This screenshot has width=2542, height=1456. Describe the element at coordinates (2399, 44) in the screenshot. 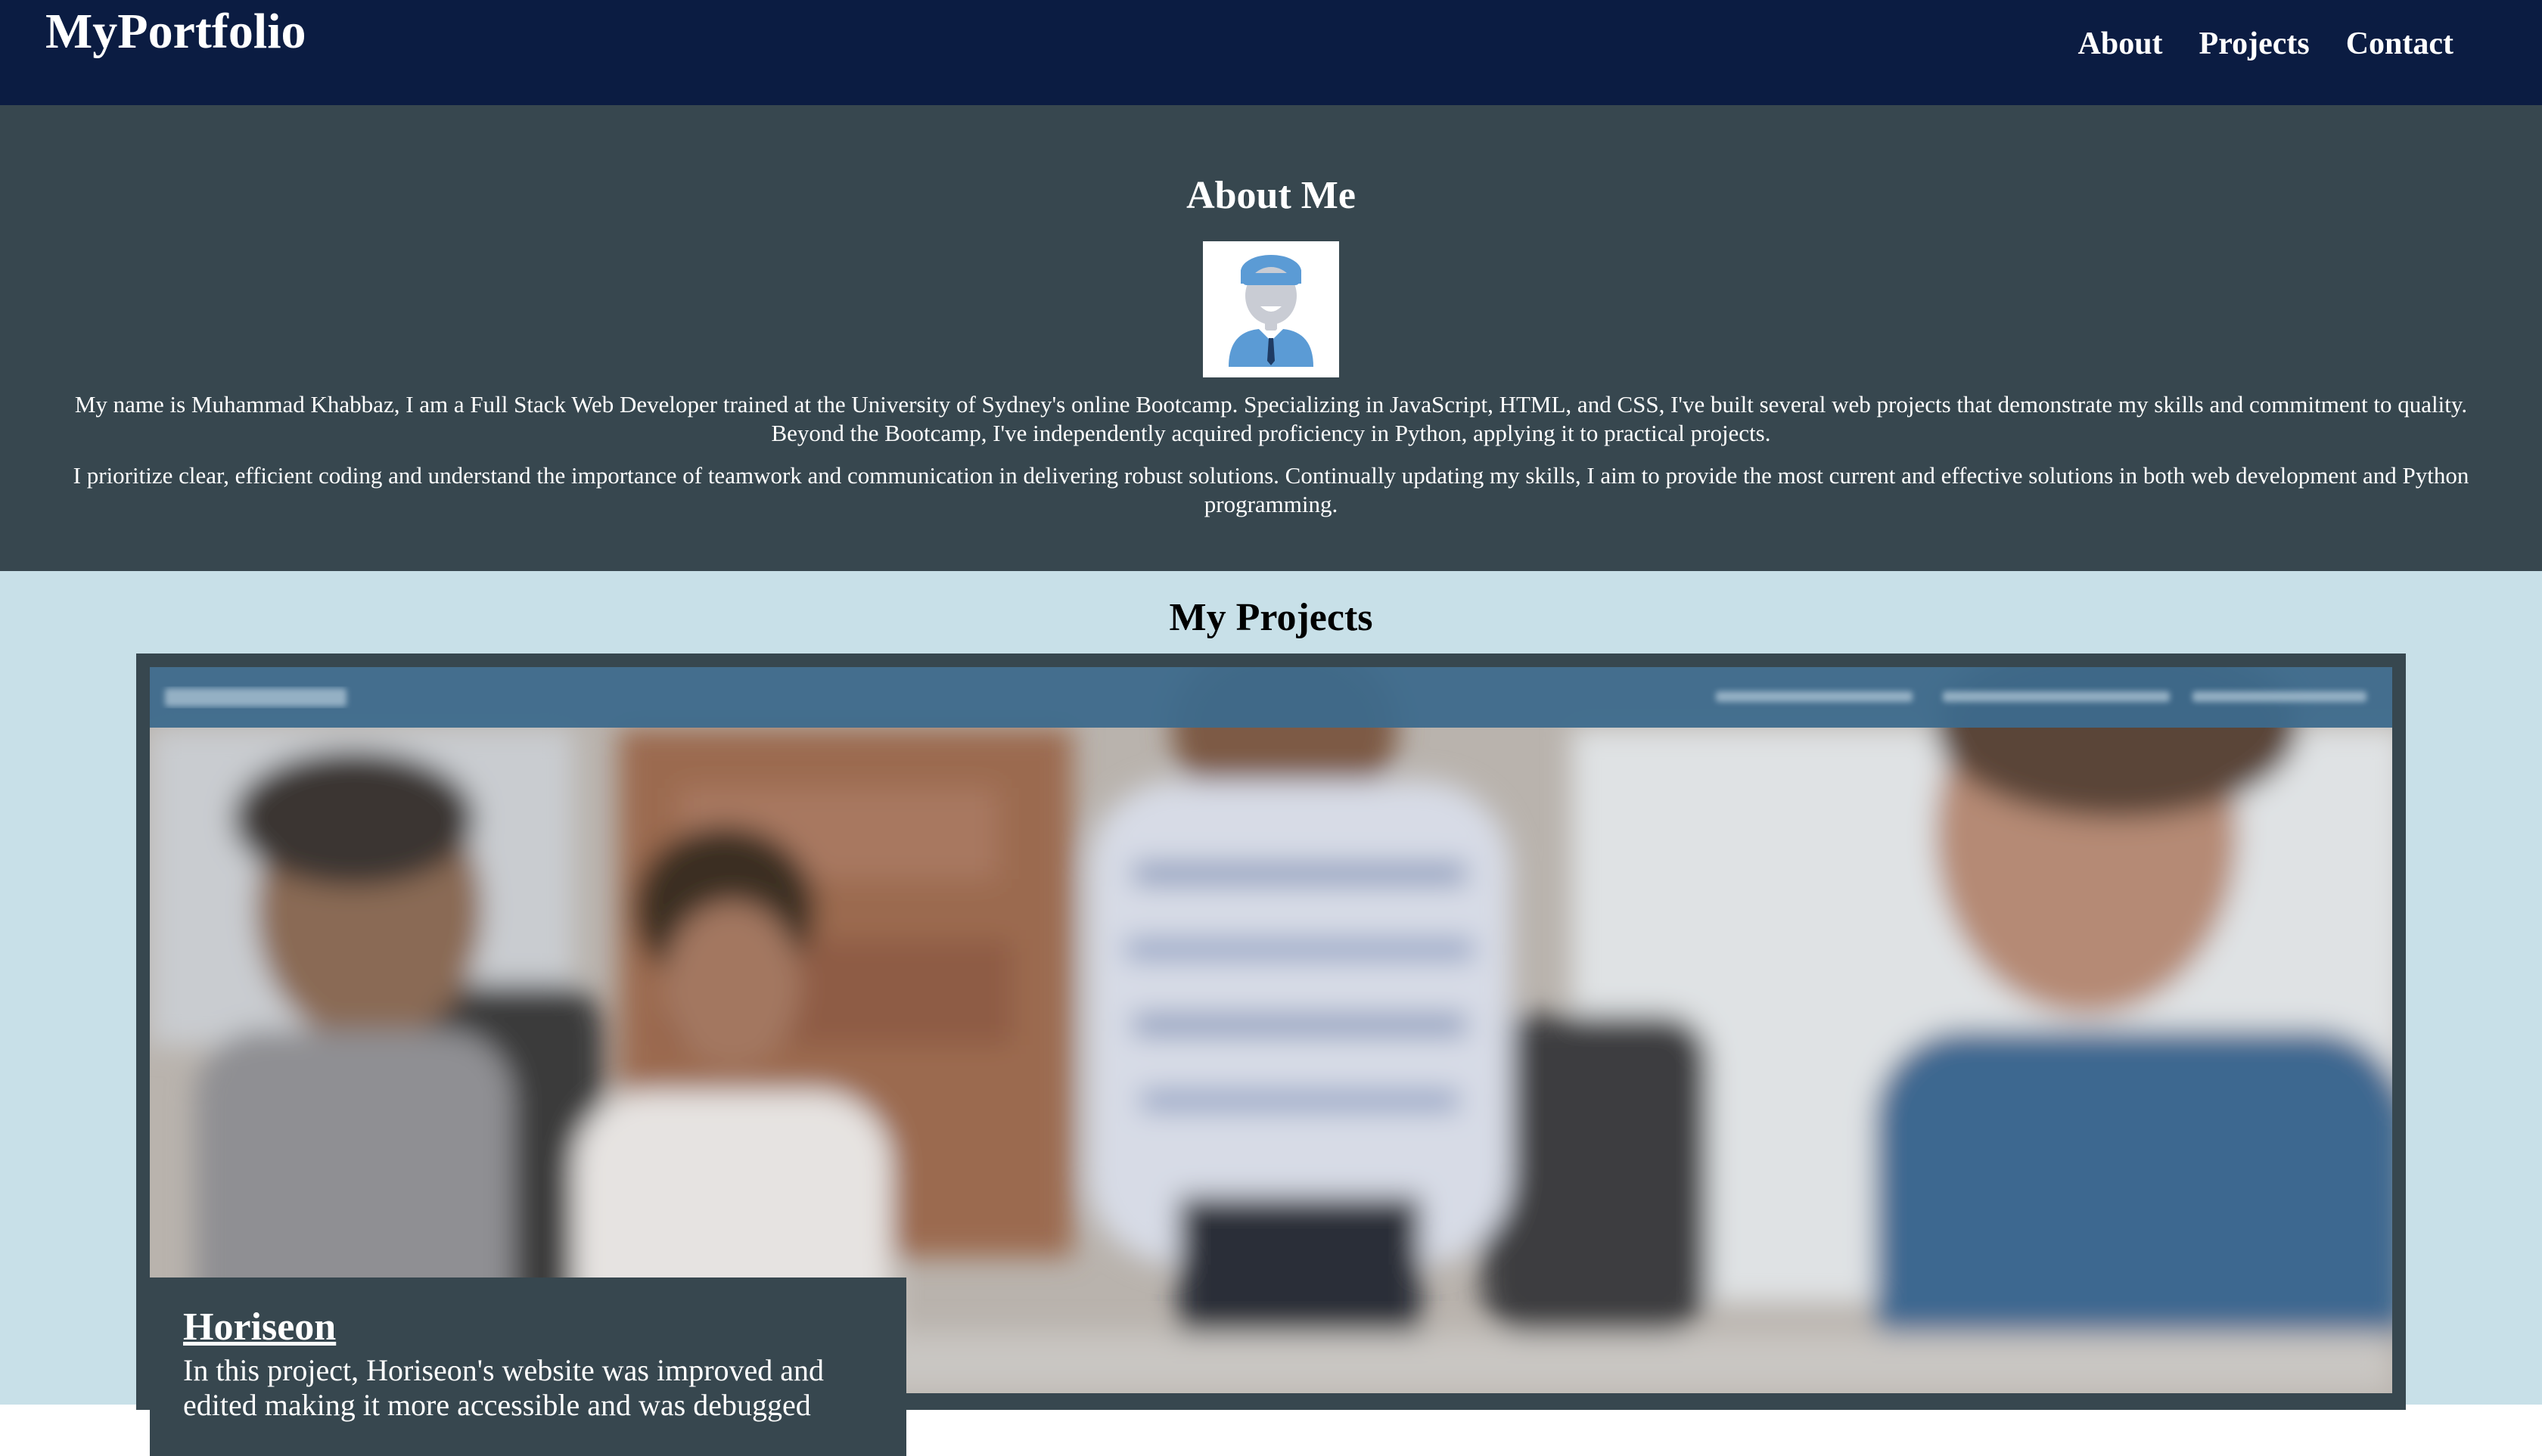

I see `nav-contact-link: Contact` at that location.